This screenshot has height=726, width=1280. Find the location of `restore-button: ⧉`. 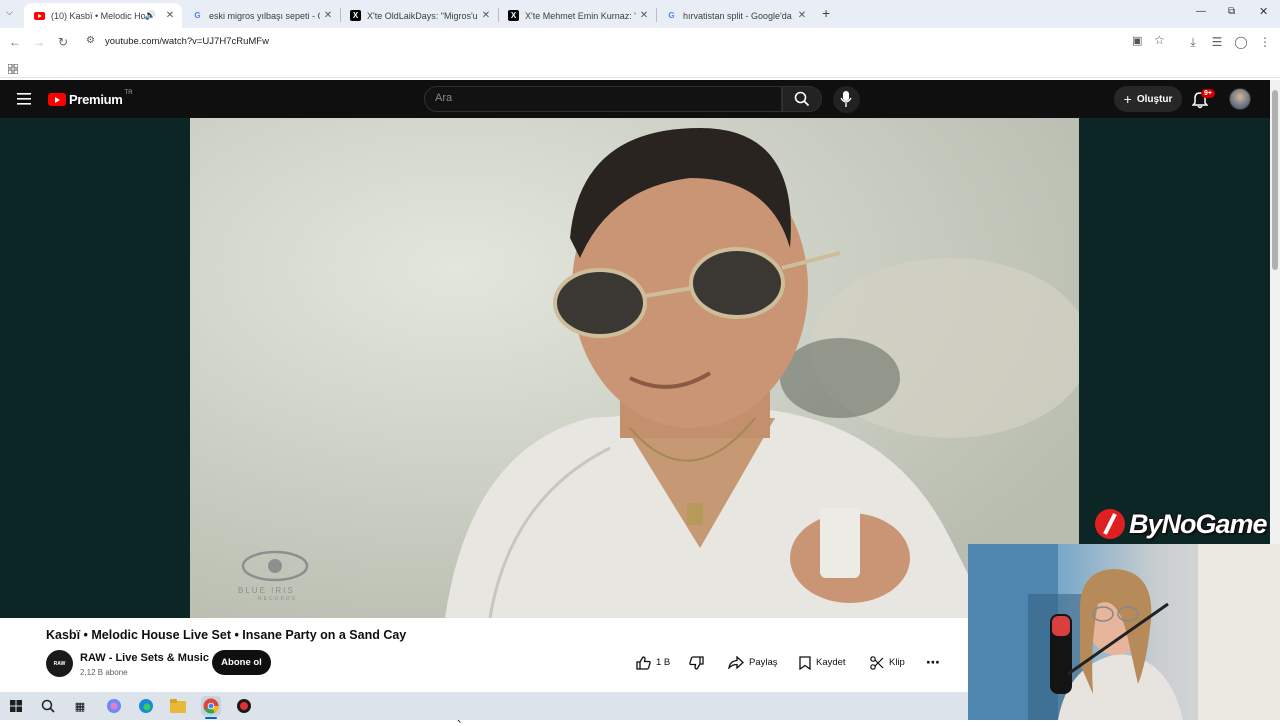

restore-button: ⧉ is located at coordinates (1231, 11).